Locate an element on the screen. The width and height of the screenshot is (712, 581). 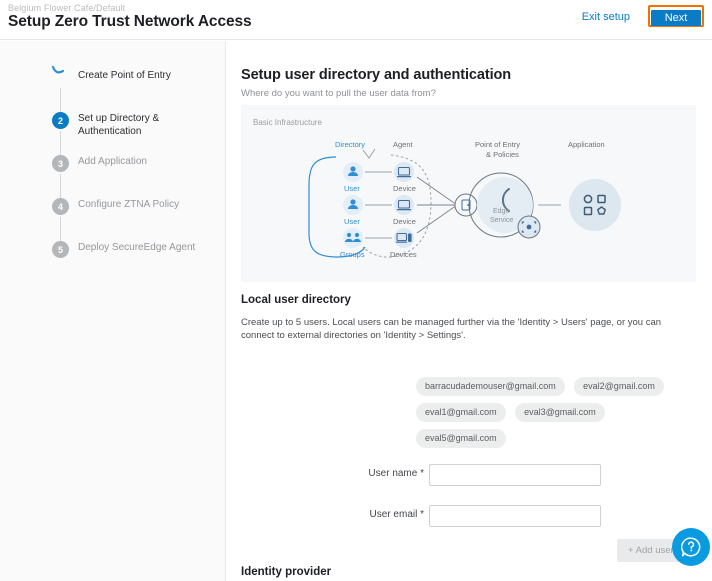
sidebar-step-setup-directory: 2 Set up Directory & Authentication is located at coordinates (132, 133).